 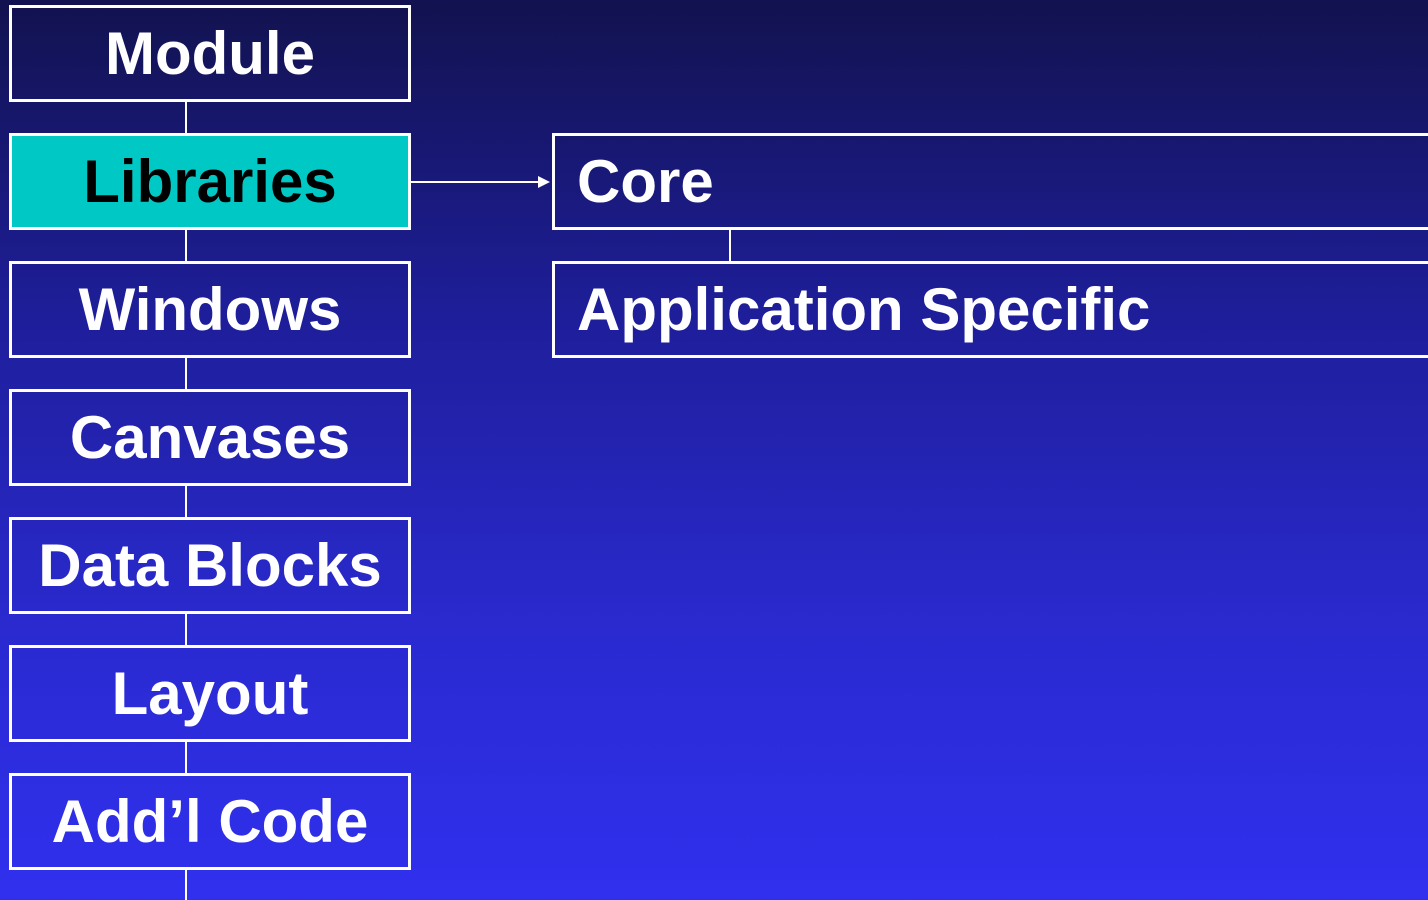 I want to click on windows-box: Windows, so click(x=210, y=309).